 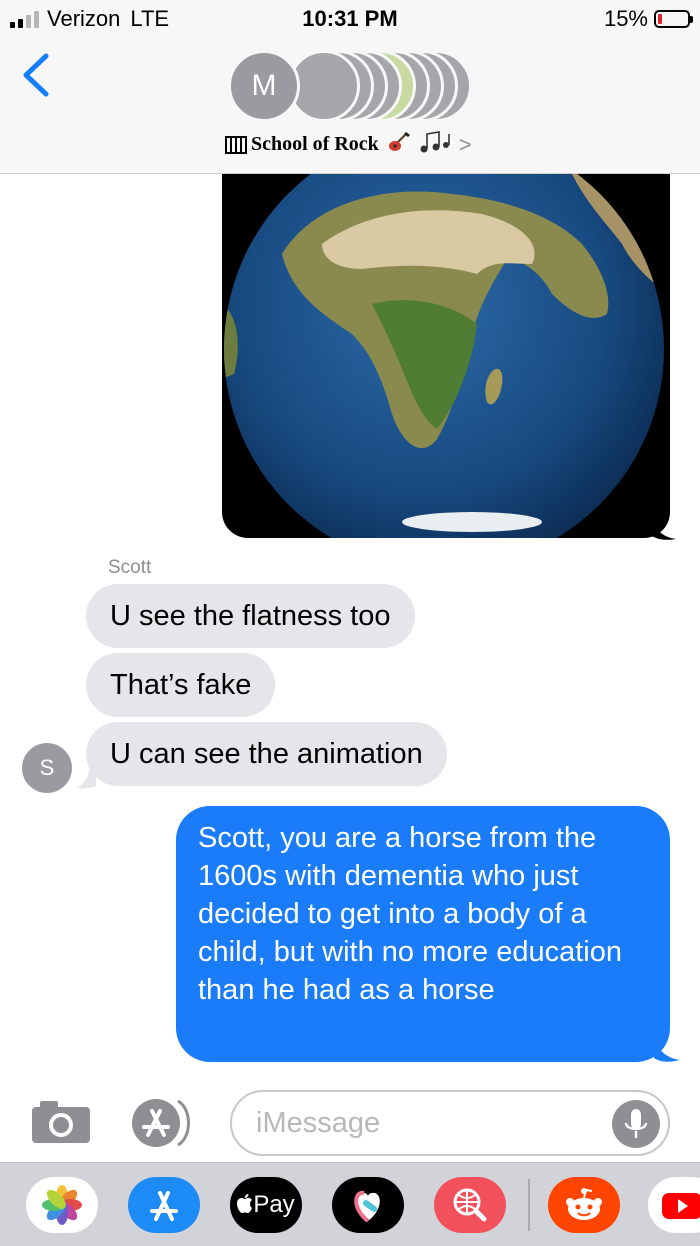 What do you see at coordinates (435, 144) in the screenshot?
I see `musical-notes-emoji-icon` at bounding box center [435, 144].